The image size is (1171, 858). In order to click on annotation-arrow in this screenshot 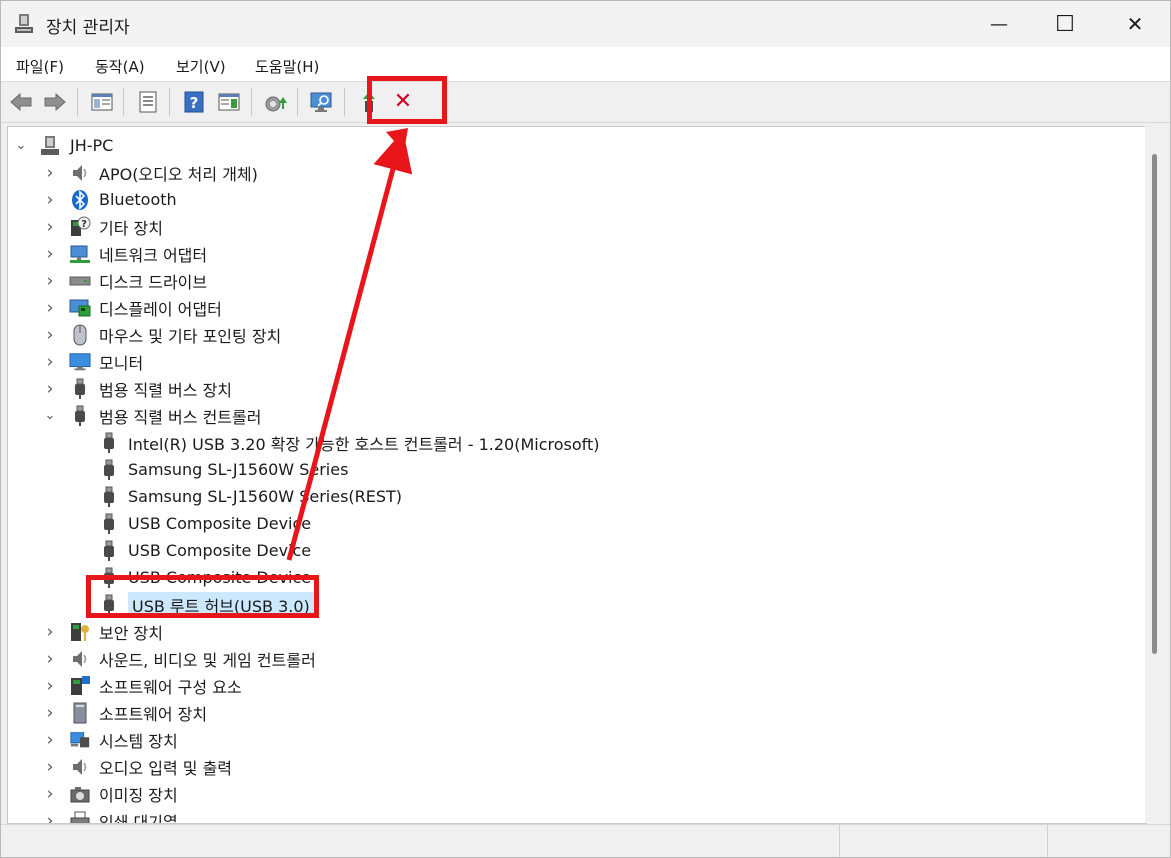, I will do `click(349, 344)`.